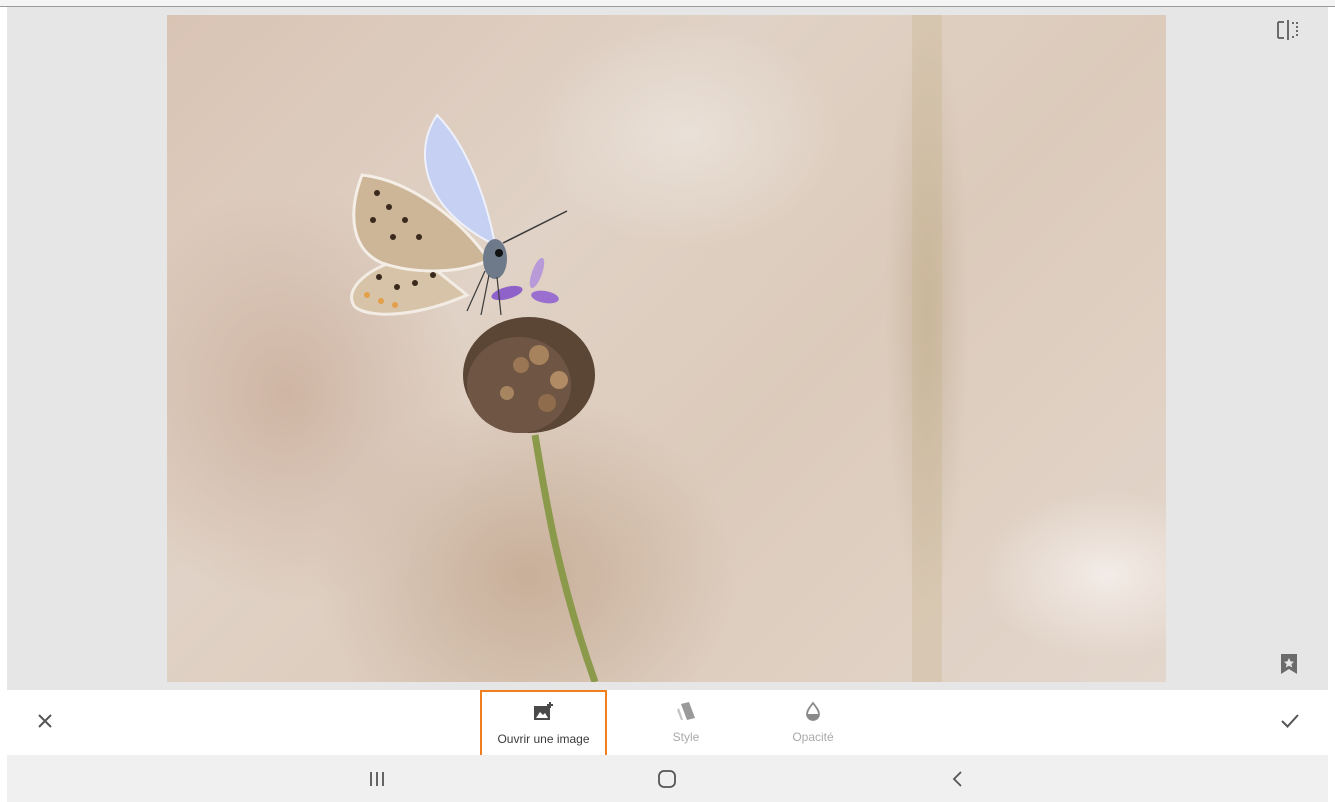 This screenshot has height=802, width=1335. I want to click on open-image-tool: Ouvrir une image, so click(543, 724).